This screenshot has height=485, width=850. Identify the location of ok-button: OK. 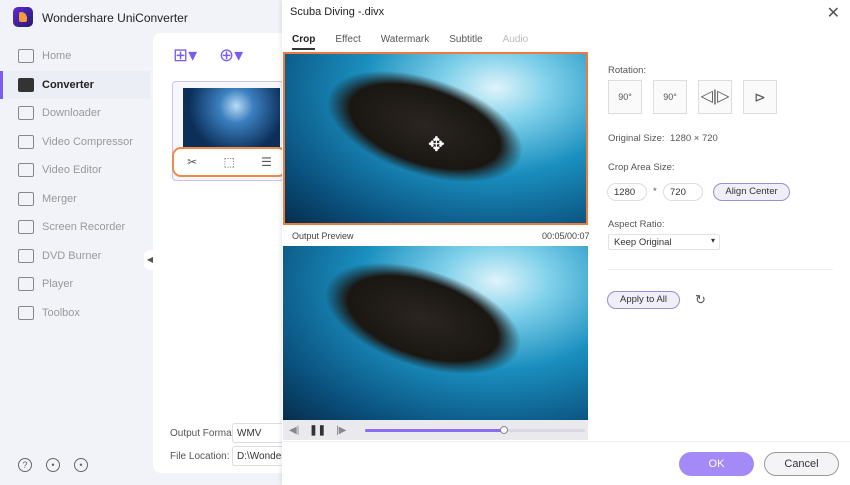
(716, 464).